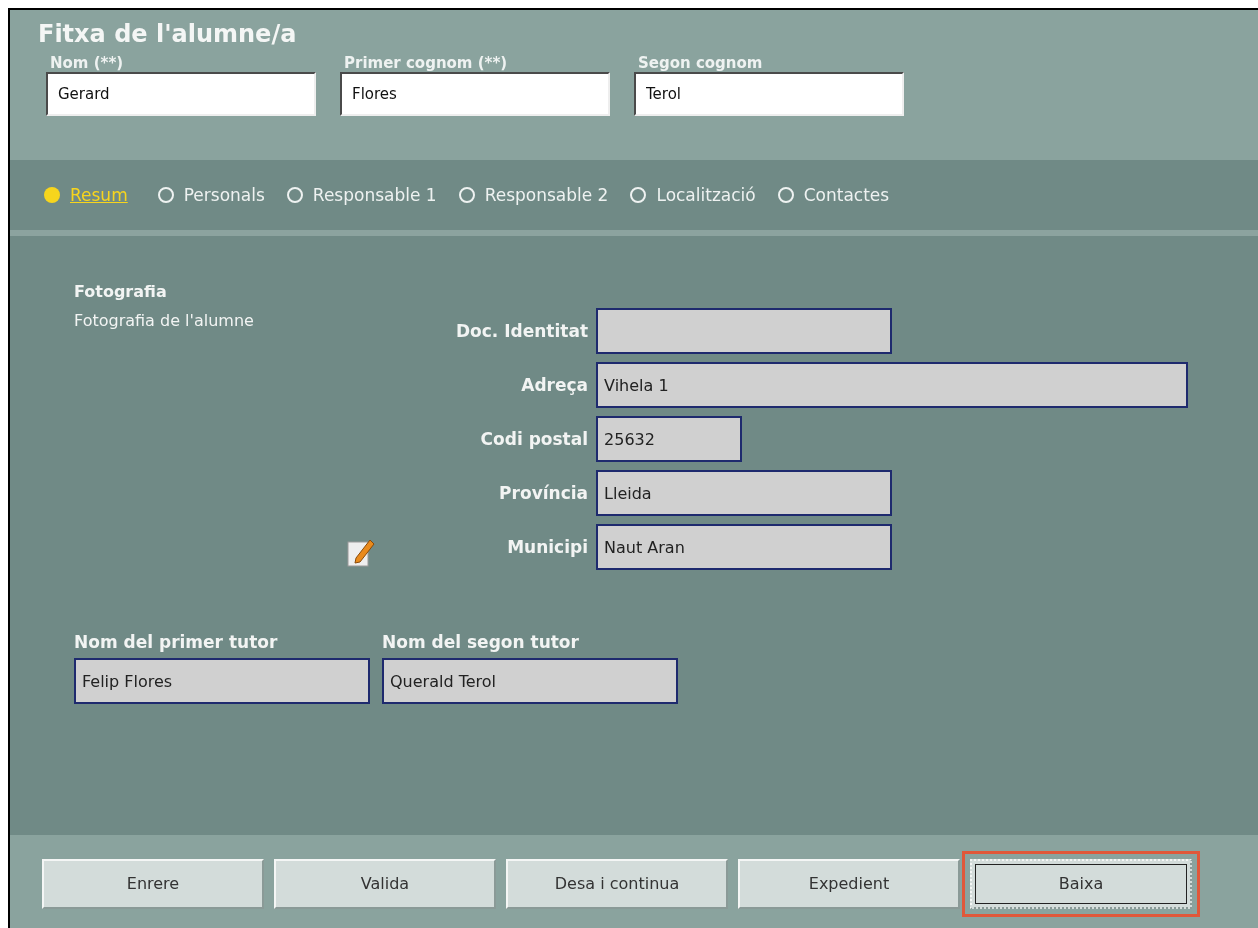 The image size is (1258, 928). I want to click on window-title: Fitxa de l'alumne/a, so click(168, 34).